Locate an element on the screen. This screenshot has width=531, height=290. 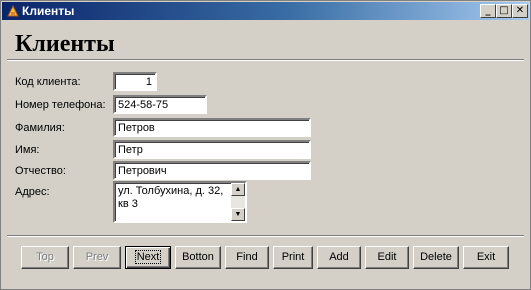
last-name-field: Петров is located at coordinates (212, 127).